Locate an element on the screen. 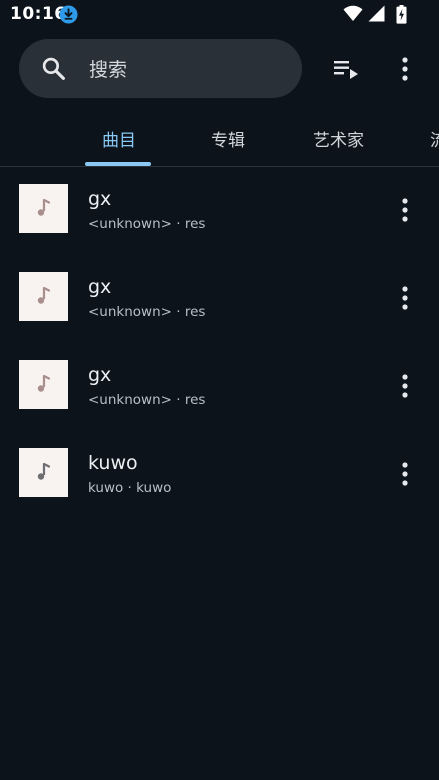  tab-tracks: 曲目 is located at coordinates (119, 138).